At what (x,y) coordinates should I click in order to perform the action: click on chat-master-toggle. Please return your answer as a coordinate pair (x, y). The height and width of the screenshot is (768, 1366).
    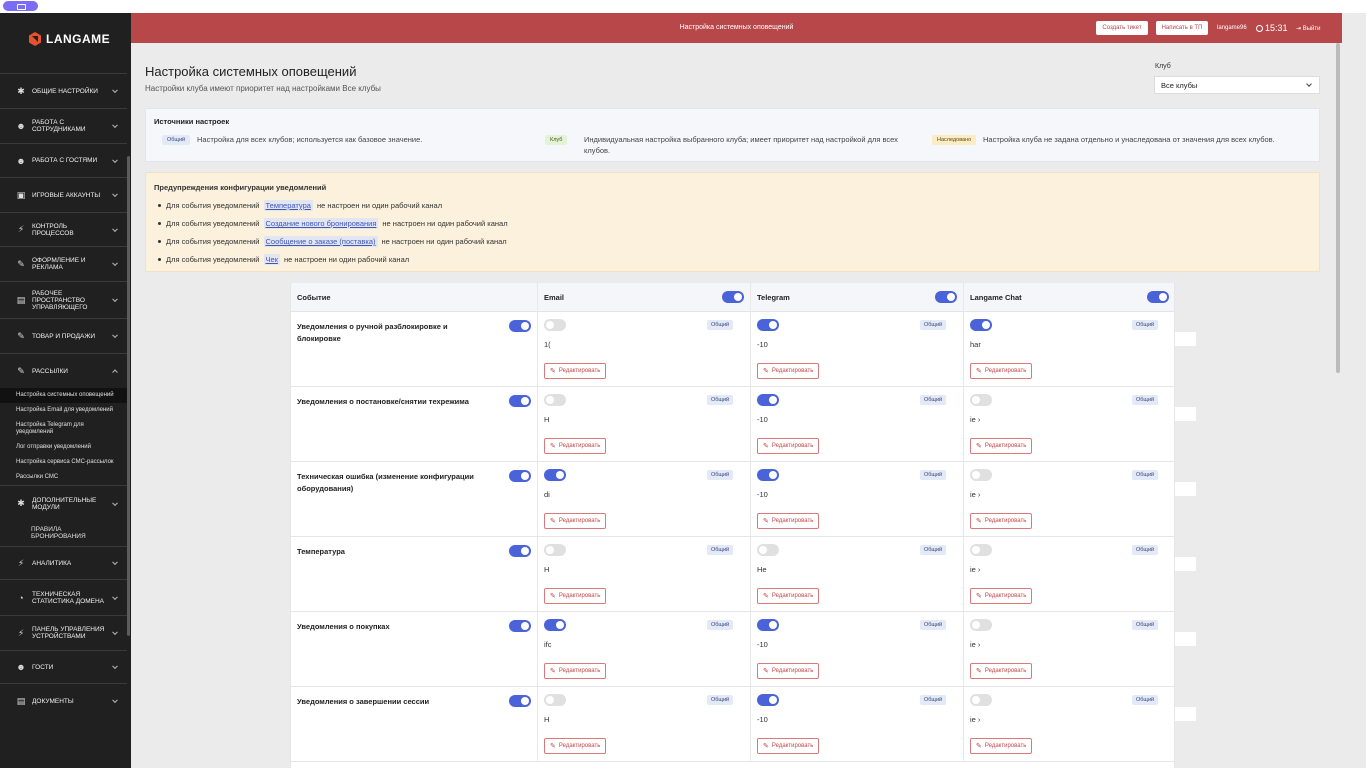
    Looking at the image, I should click on (1158, 297).